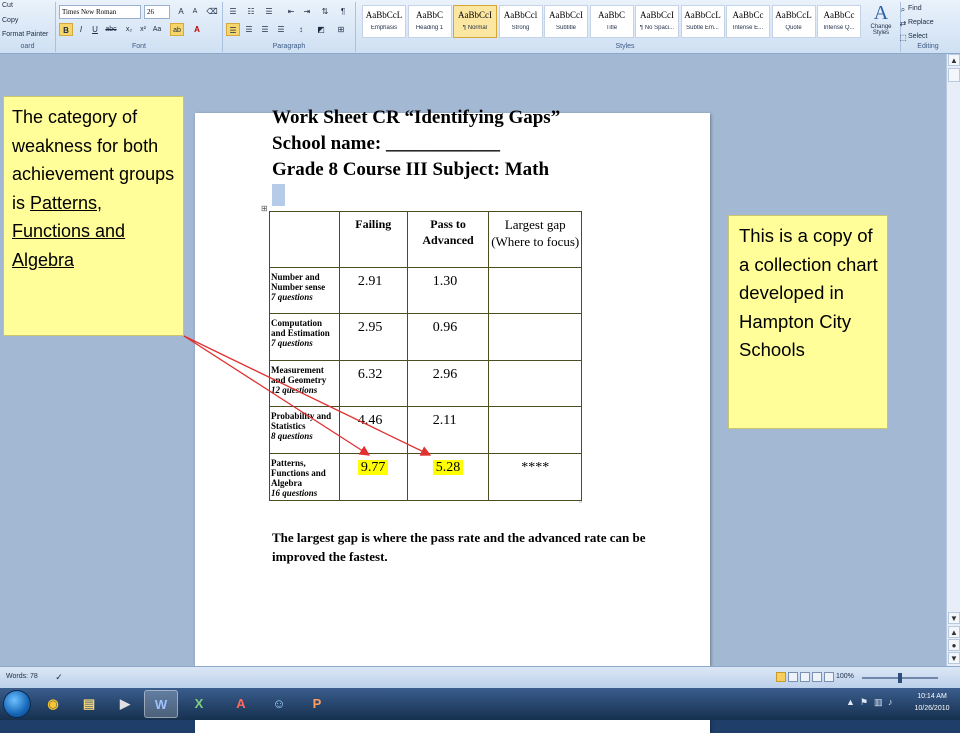 This screenshot has height=733, width=960. I want to click on style-tile: AaBbCcI Subtitle, so click(566, 21).